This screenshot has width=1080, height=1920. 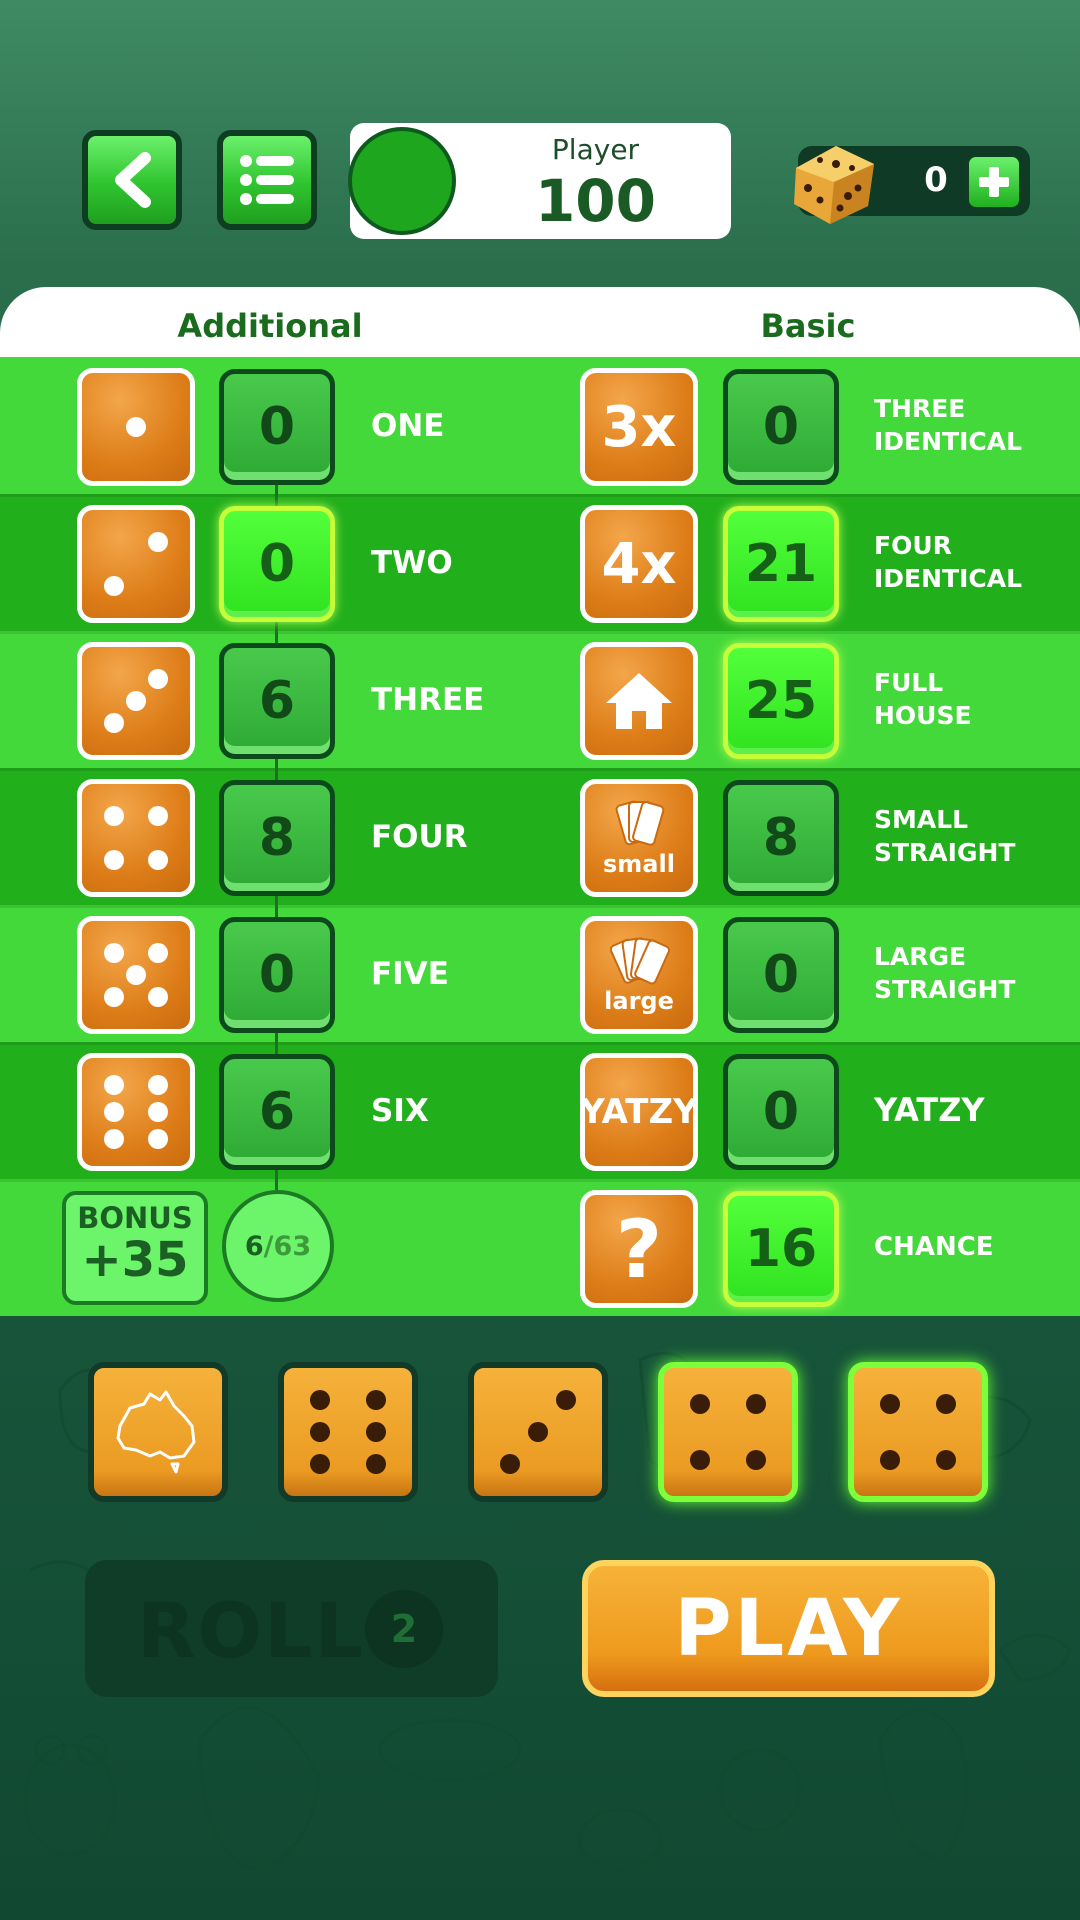 What do you see at coordinates (920, 408) in the screenshot?
I see `category-label-line1: THREE` at bounding box center [920, 408].